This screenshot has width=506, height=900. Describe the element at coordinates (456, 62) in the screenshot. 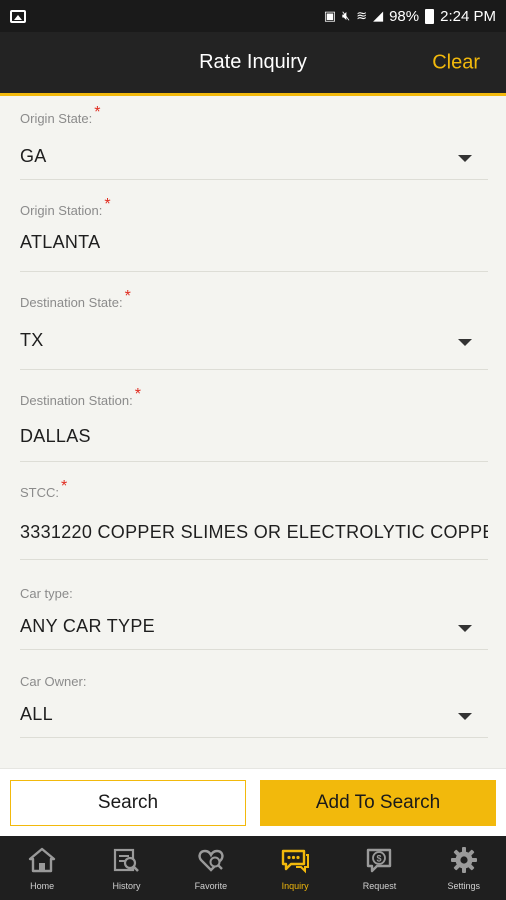

I see `clear-button: Clear` at that location.